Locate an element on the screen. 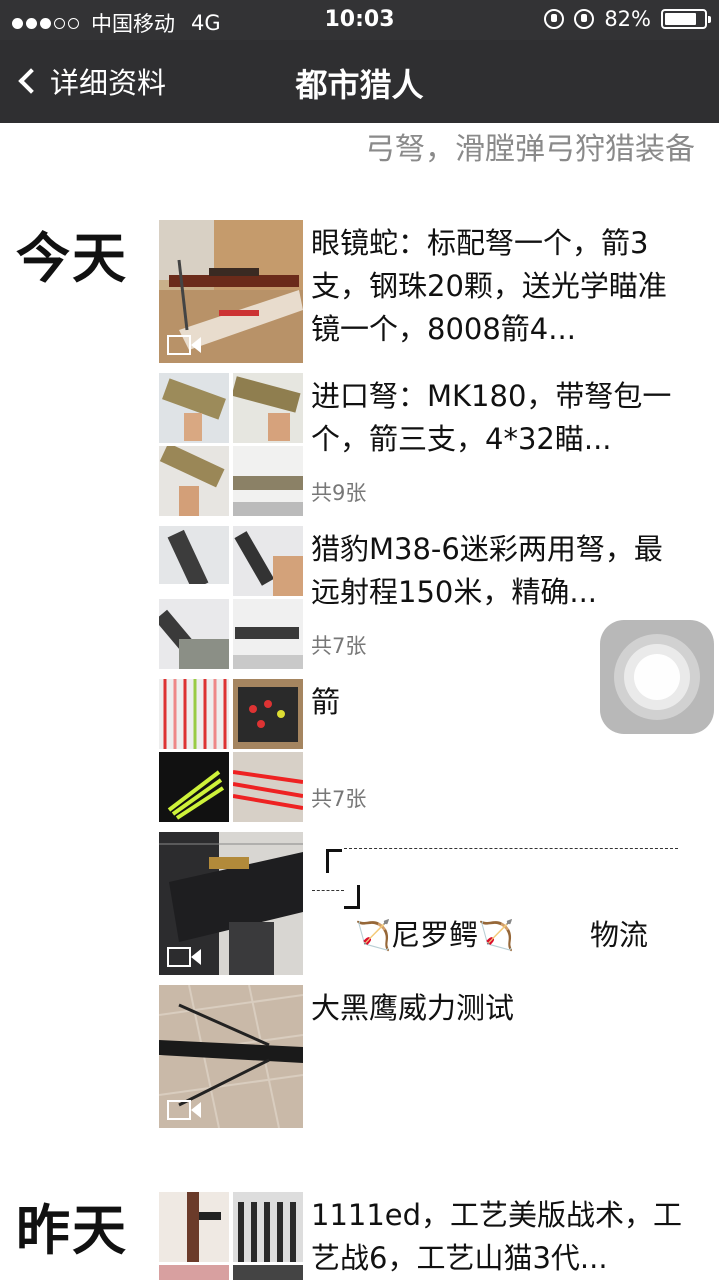  post-text-tail: 物流 is located at coordinates (619, 935).